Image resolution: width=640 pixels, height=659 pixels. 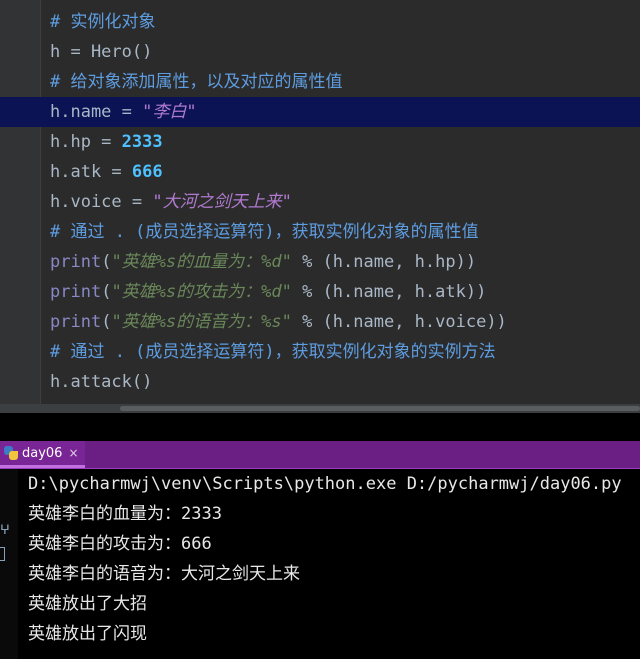 What do you see at coordinates (142, 142) in the screenshot?
I see `code-token-number: 2333` at bounding box center [142, 142].